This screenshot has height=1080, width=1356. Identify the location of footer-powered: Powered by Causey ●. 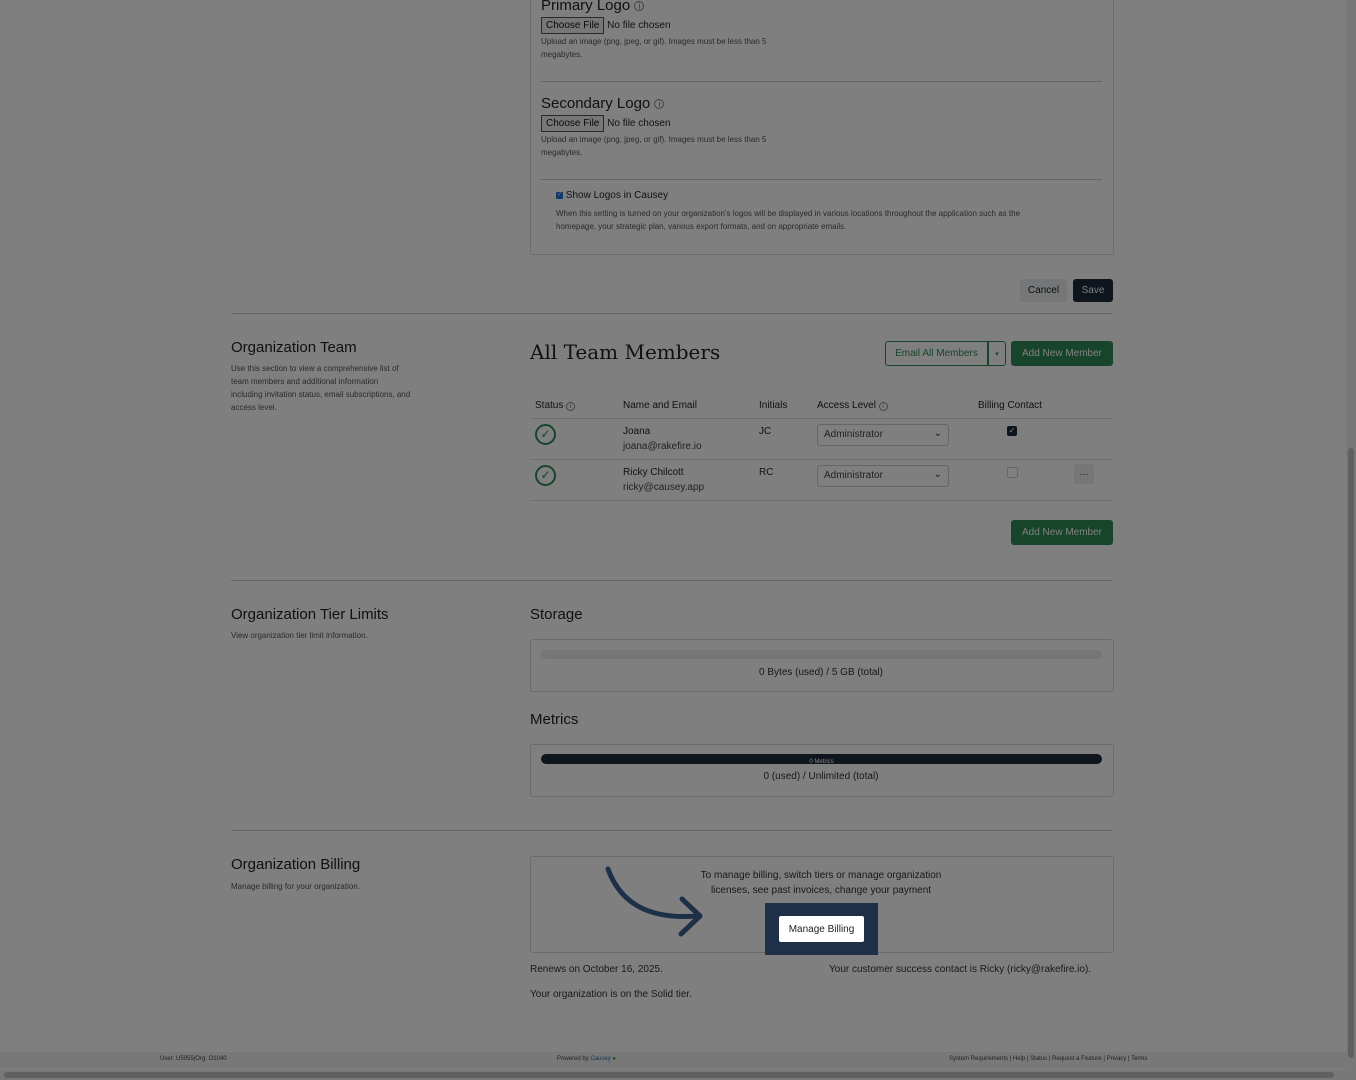
(586, 1059).